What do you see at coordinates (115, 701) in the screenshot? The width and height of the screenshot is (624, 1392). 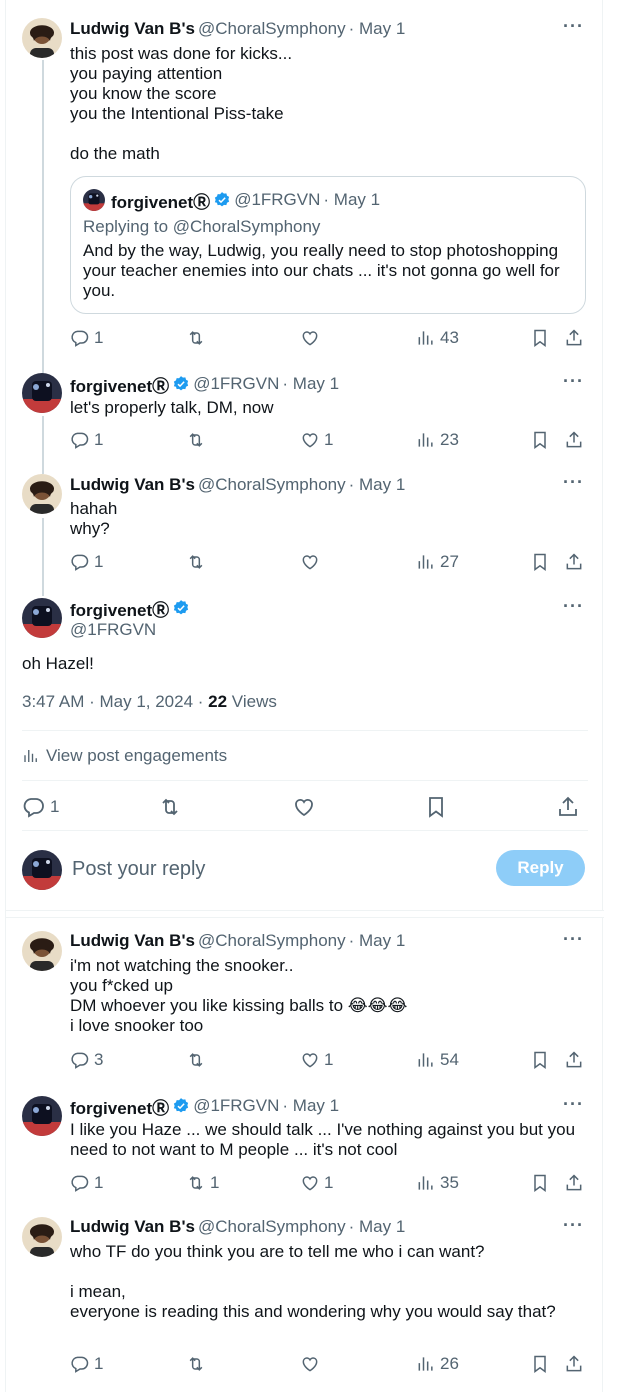 I see `post-timestamp: 3:47 AM · May 1, 2024 ·` at bounding box center [115, 701].